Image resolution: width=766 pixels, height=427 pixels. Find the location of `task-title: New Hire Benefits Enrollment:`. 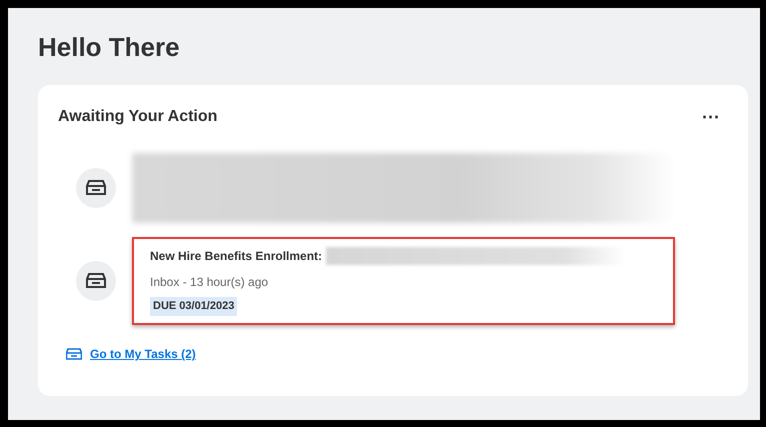

task-title: New Hire Benefits Enrollment: is located at coordinates (236, 257).